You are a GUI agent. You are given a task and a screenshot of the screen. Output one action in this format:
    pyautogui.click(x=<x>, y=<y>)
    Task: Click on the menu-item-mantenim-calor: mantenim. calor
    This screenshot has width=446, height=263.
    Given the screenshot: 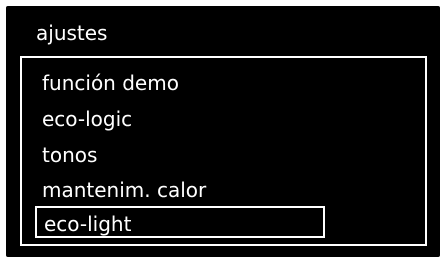 What is the action you would take?
    pyautogui.click(x=180, y=190)
    